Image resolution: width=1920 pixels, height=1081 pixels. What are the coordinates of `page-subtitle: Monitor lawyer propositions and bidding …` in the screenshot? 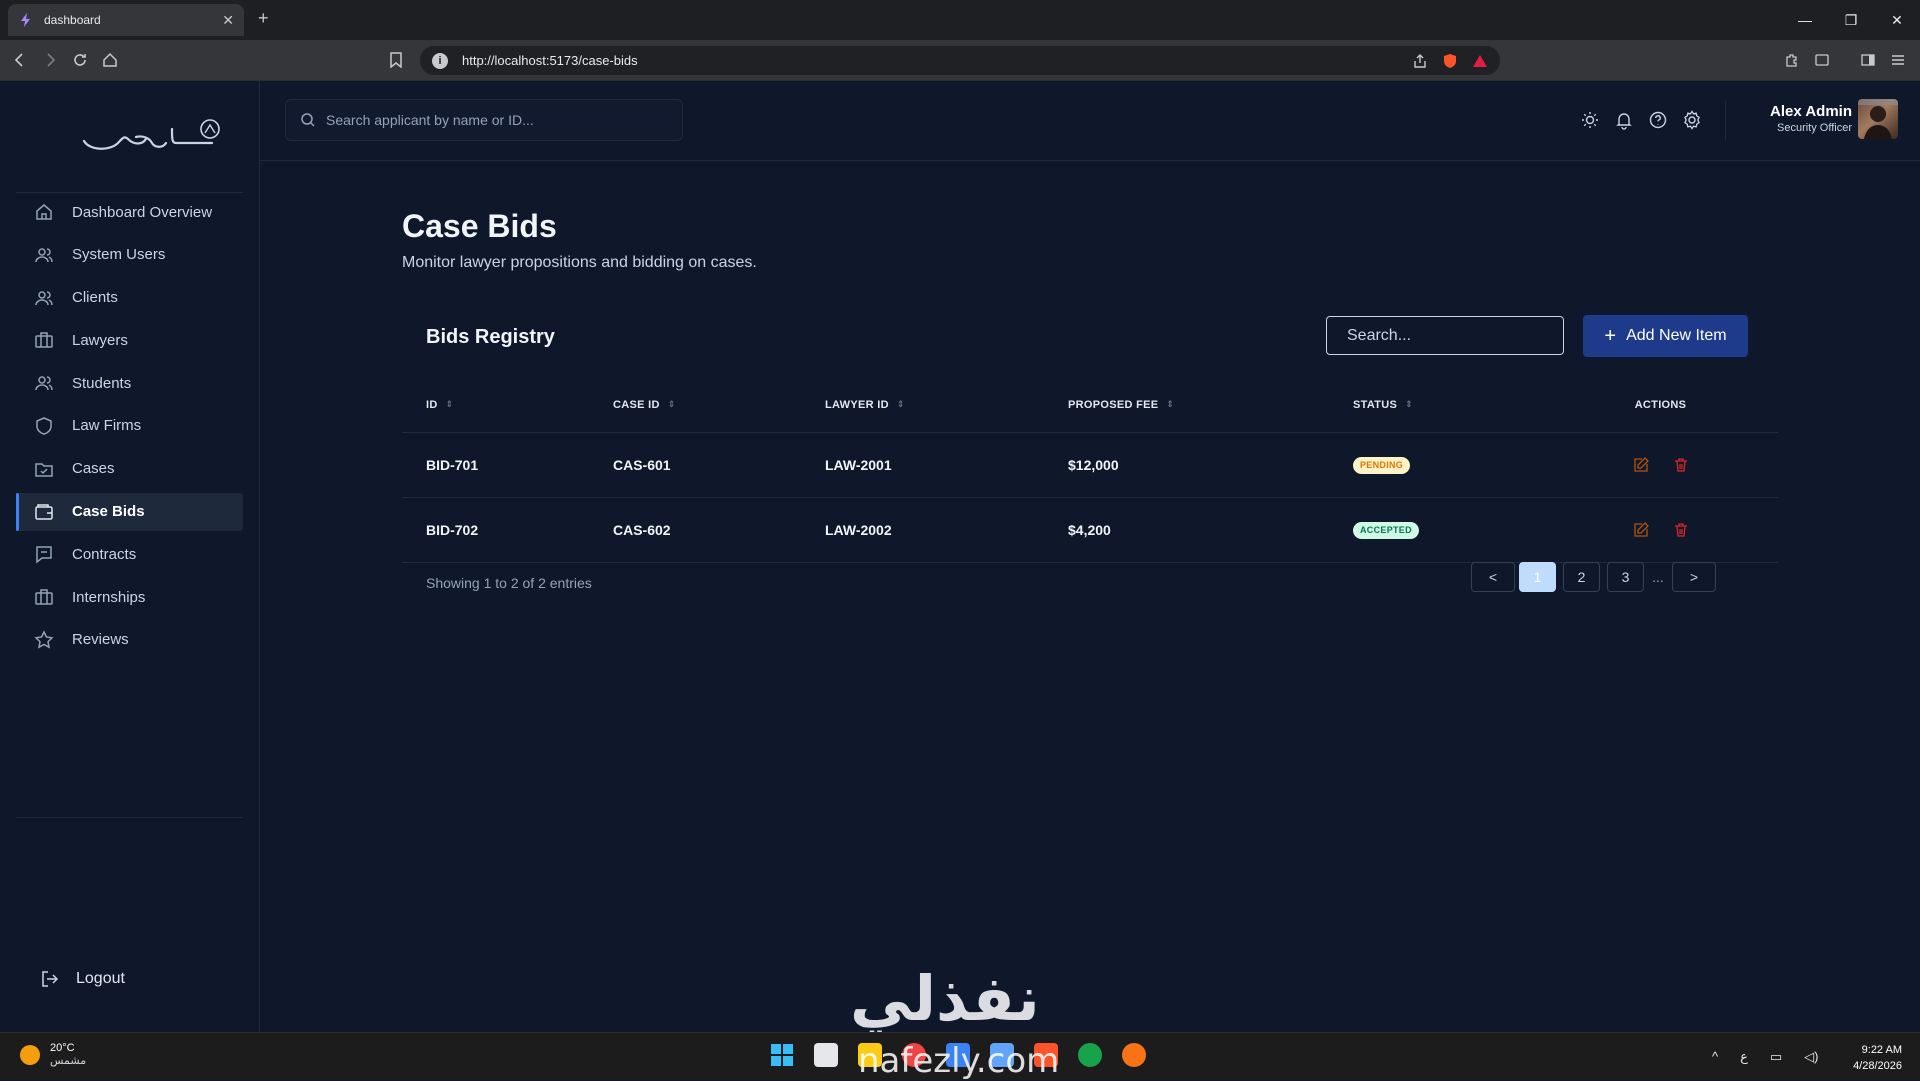 It's located at (579, 262).